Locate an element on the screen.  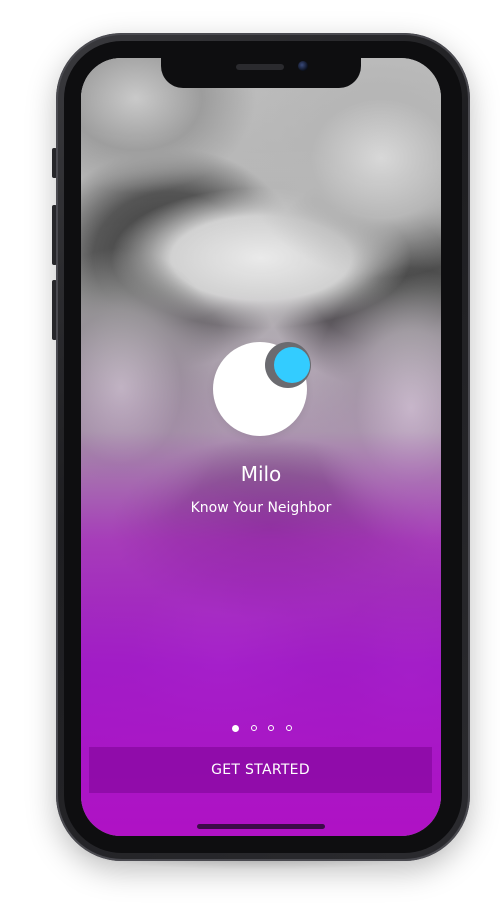
get-started-button: GET STARTED is located at coordinates (260, 770).